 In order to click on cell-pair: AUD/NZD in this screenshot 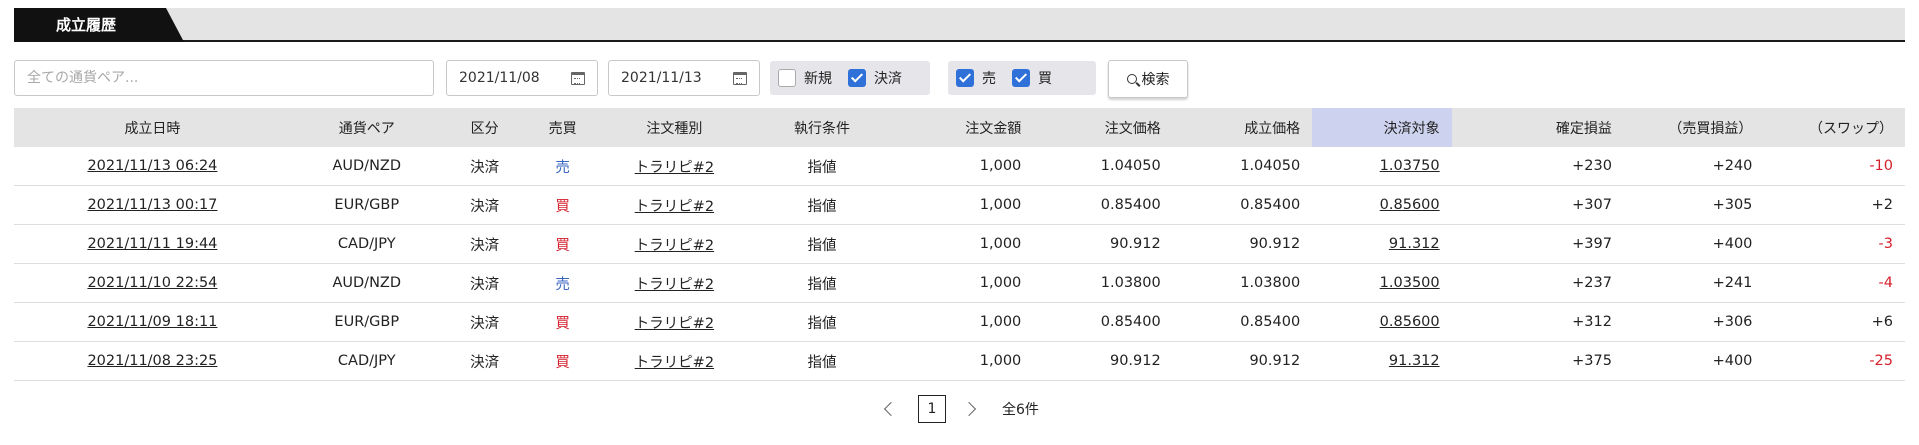, I will do `click(367, 166)`.